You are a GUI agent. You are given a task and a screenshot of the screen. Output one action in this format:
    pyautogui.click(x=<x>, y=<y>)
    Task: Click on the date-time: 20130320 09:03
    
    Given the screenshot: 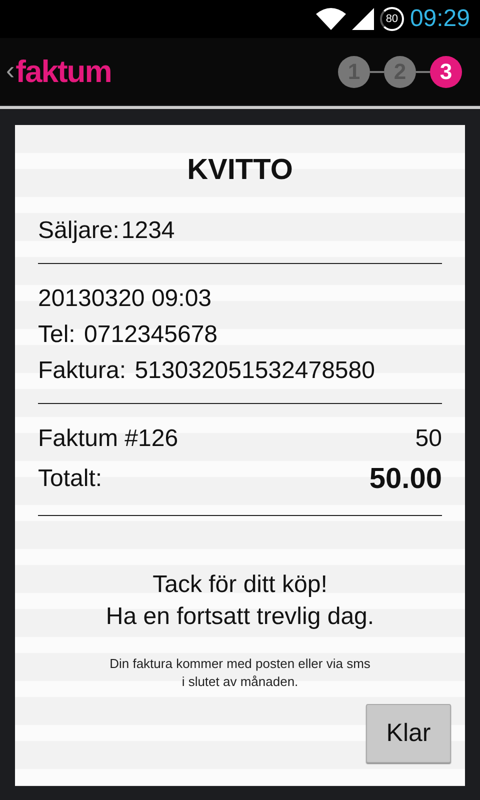 What is the action you would take?
    pyautogui.click(x=125, y=299)
    